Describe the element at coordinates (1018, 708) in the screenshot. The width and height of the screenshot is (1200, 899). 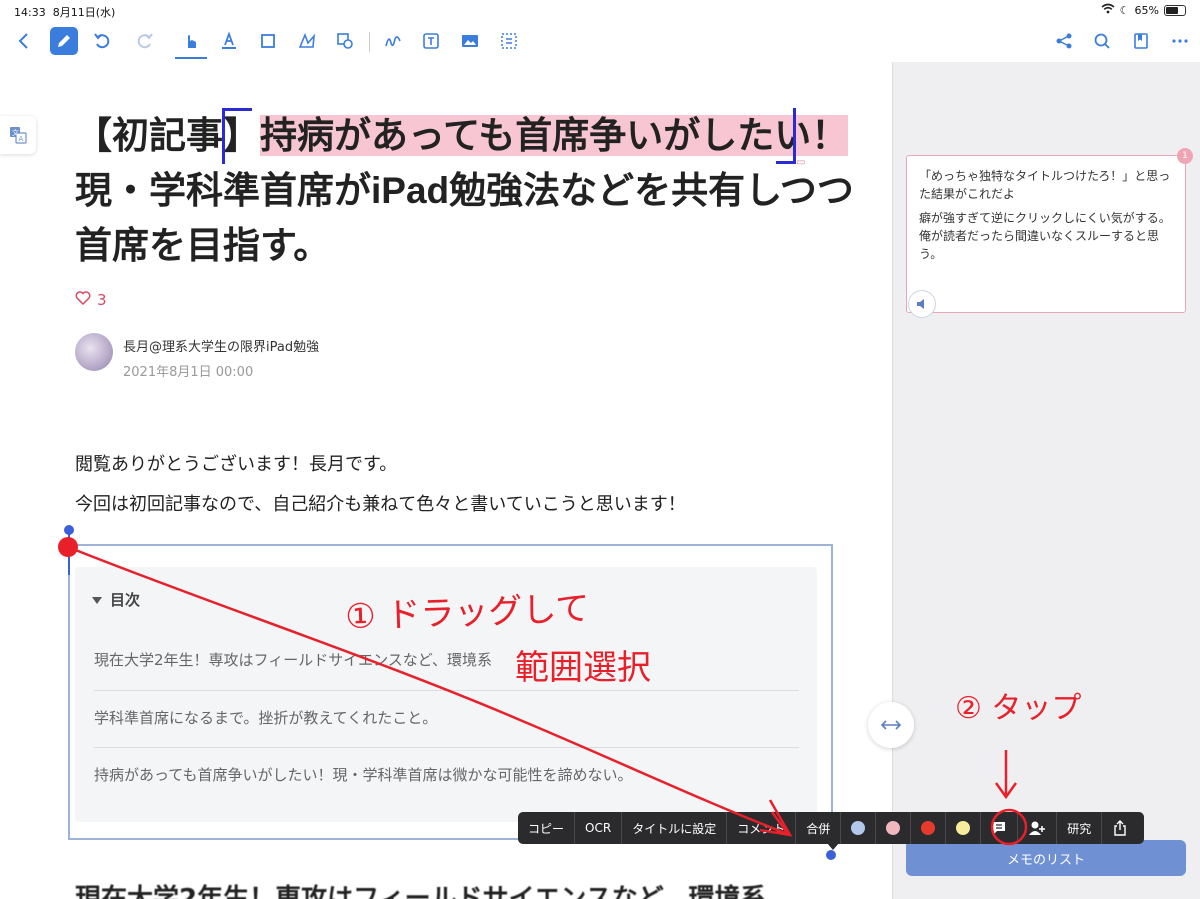
I see `annotation-step2: ② タップ` at that location.